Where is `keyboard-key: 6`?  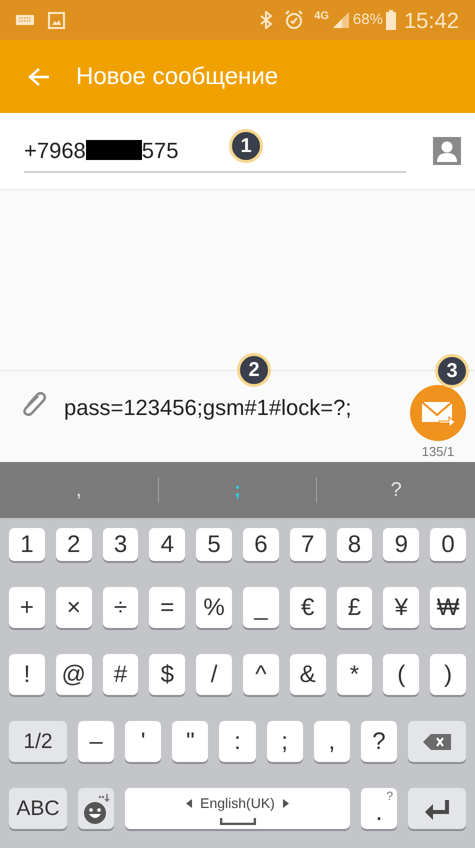
keyboard-key: 6 is located at coordinates (260, 544).